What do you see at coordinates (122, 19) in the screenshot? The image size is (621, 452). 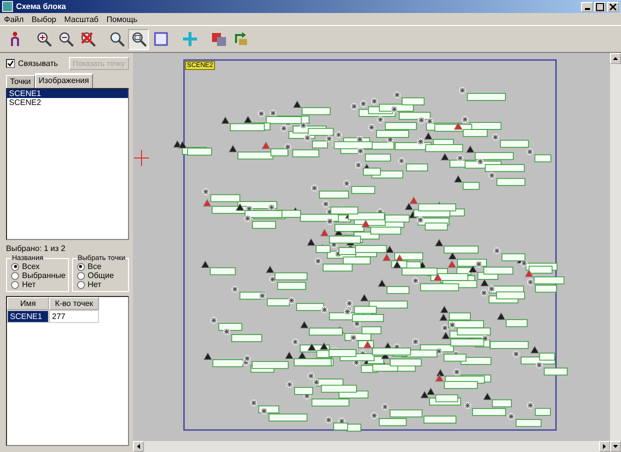 I see `menu-item: Помощь` at bounding box center [122, 19].